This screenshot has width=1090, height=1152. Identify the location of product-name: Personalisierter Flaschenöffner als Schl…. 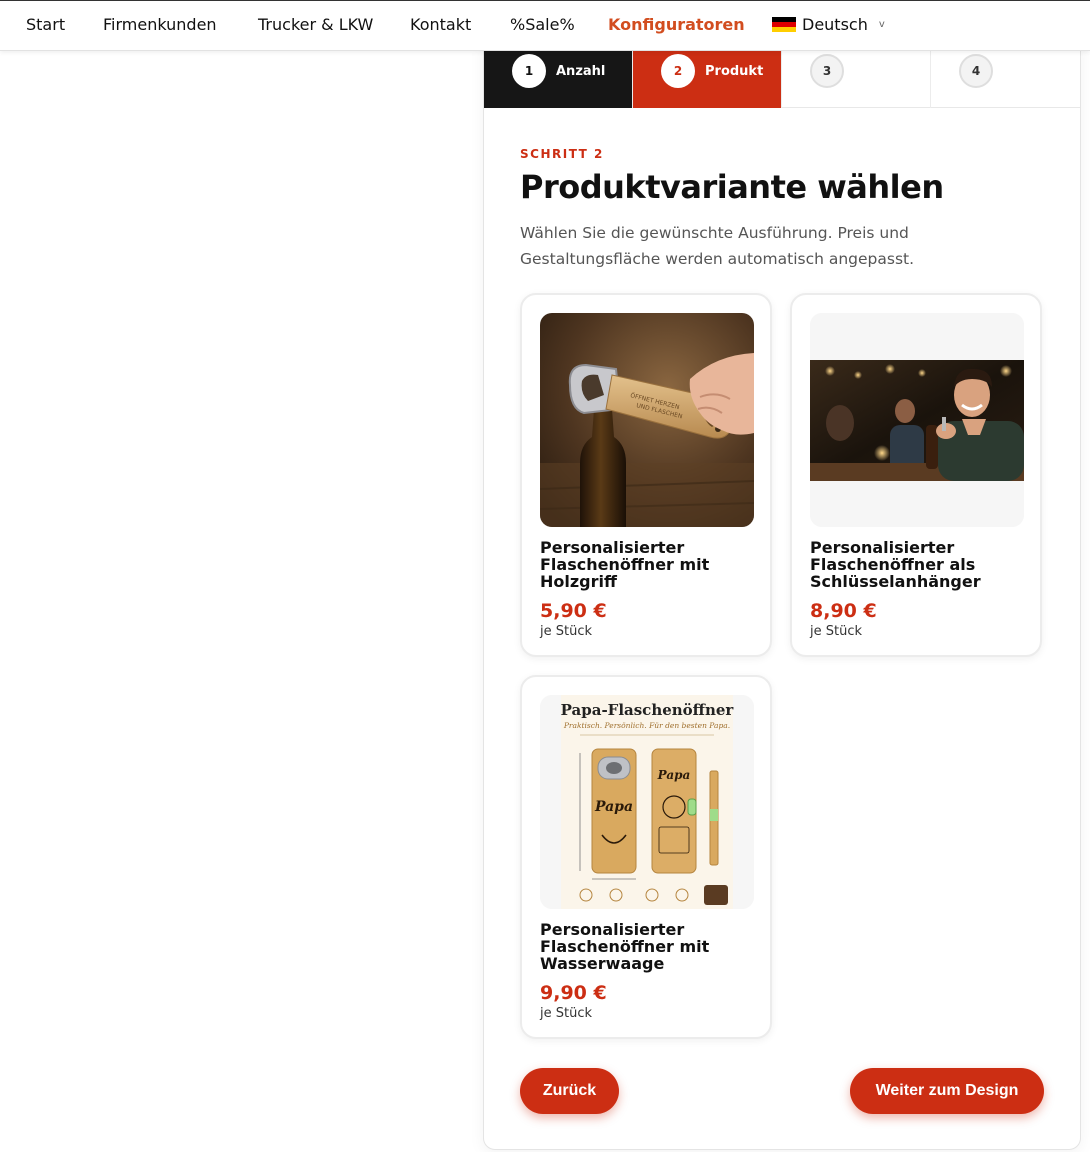
(895, 564).